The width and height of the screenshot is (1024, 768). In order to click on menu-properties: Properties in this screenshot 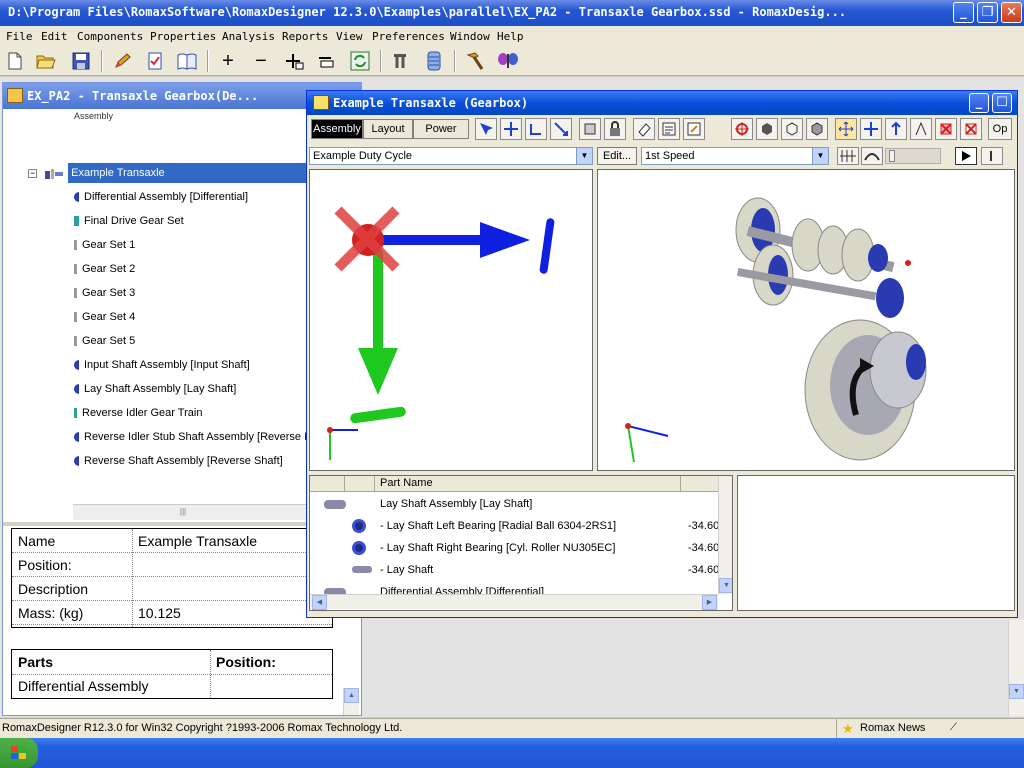, I will do `click(183, 36)`.